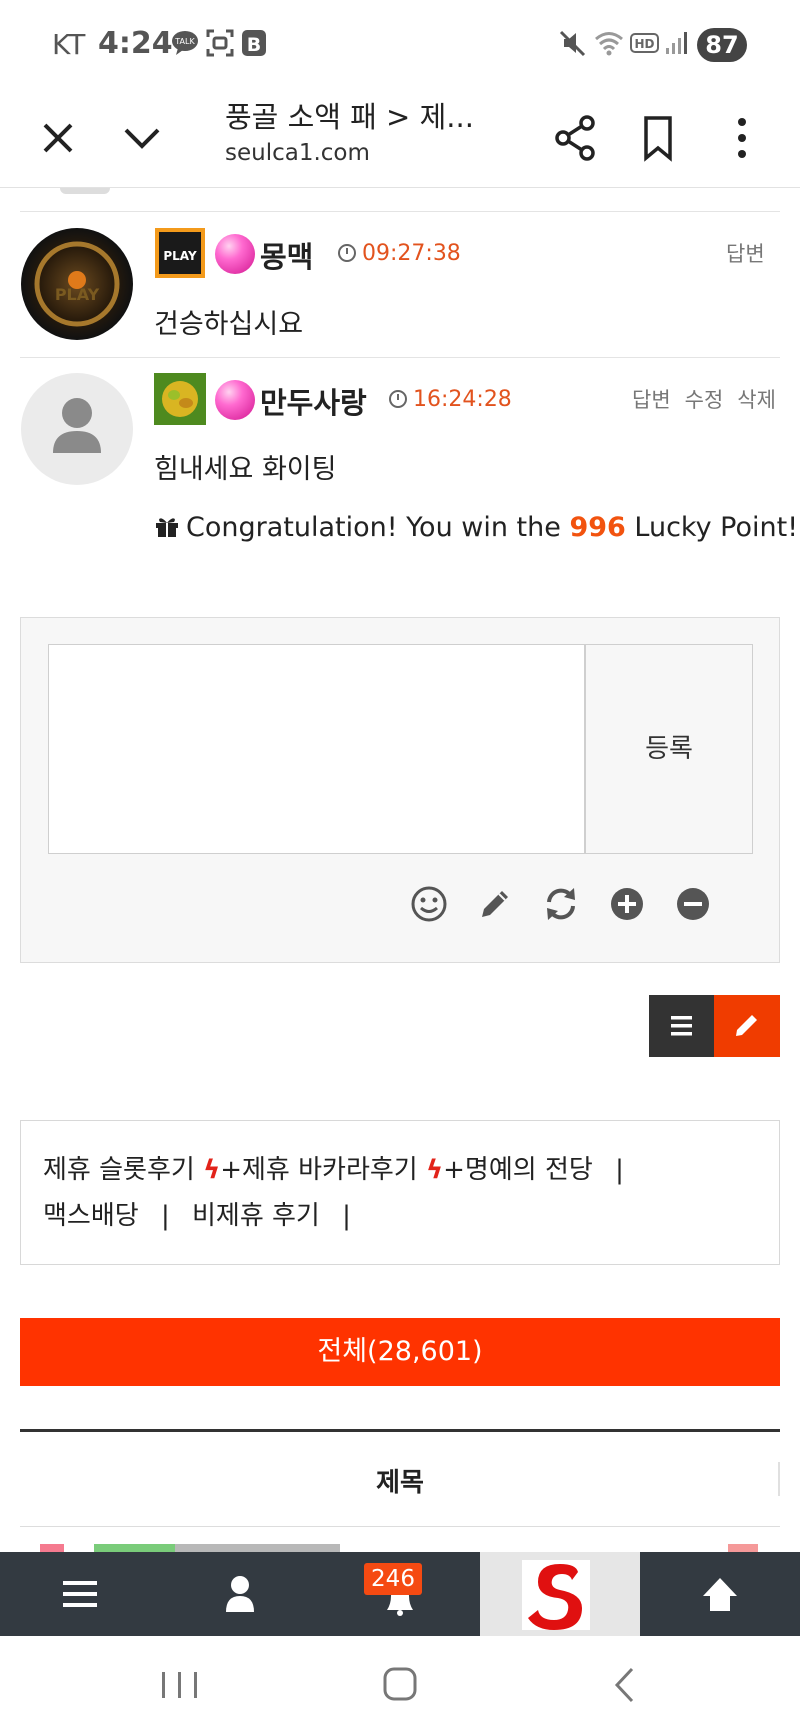 The height and width of the screenshot is (1734, 800). Describe the element at coordinates (240, 1594) in the screenshot. I see `user-icon` at that location.